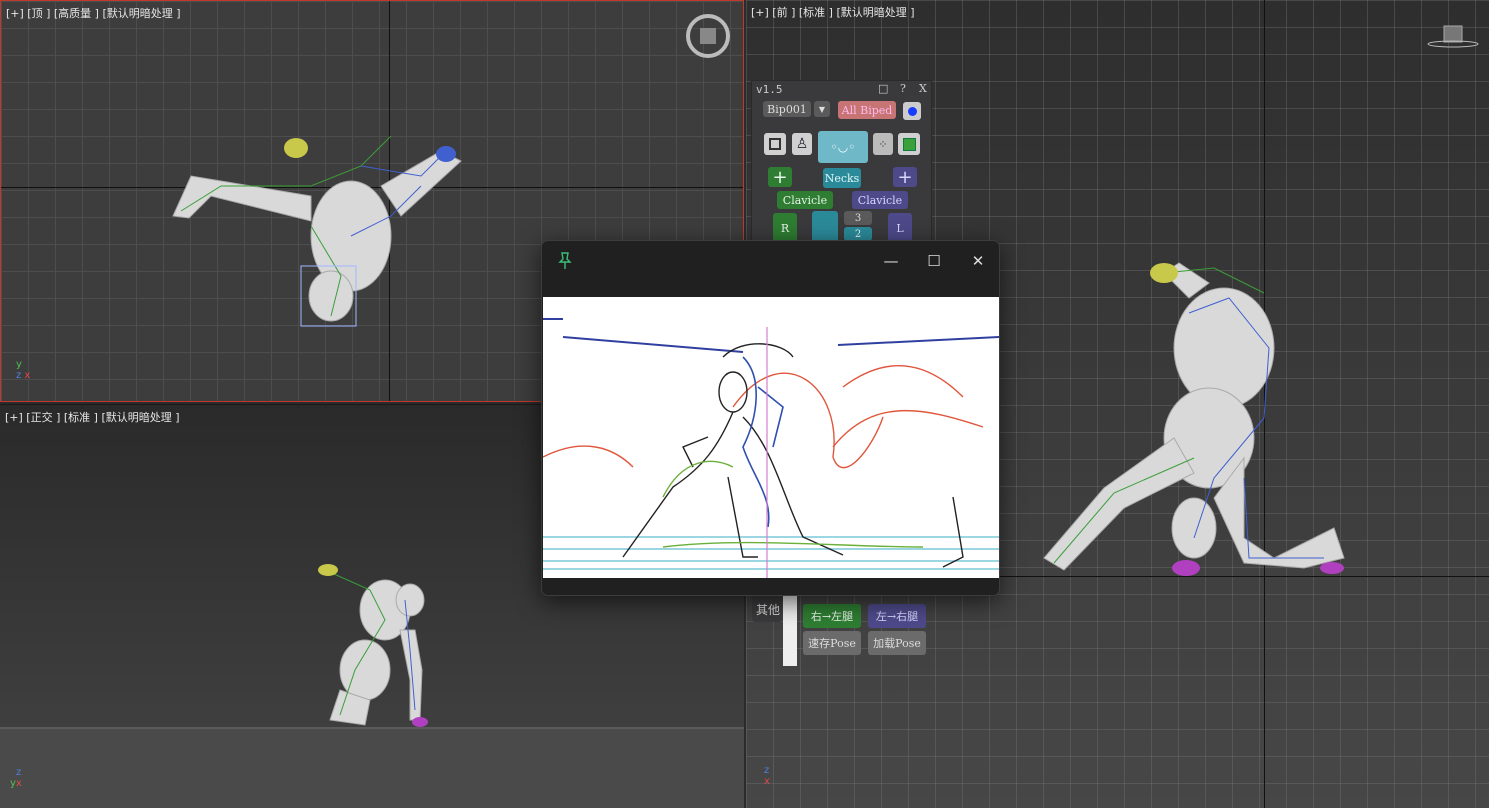 This screenshot has height=808, width=1489. Describe the element at coordinates (897, 643) in the screenshot. I see `load-pose-button: 加载Pose` at that location.